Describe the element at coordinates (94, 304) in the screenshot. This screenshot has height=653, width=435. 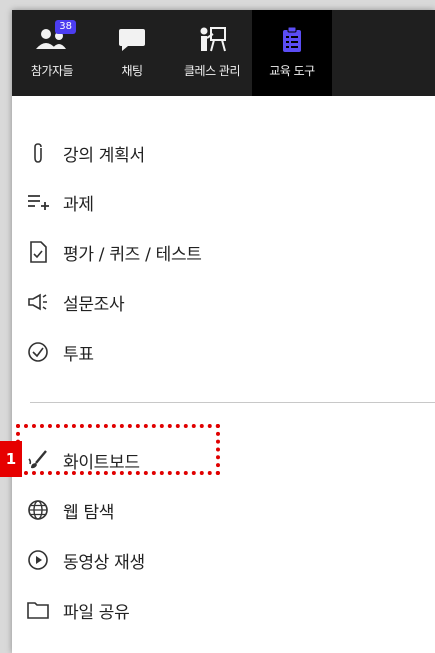
I see `menu-label-survey: 설문조사` at that location.